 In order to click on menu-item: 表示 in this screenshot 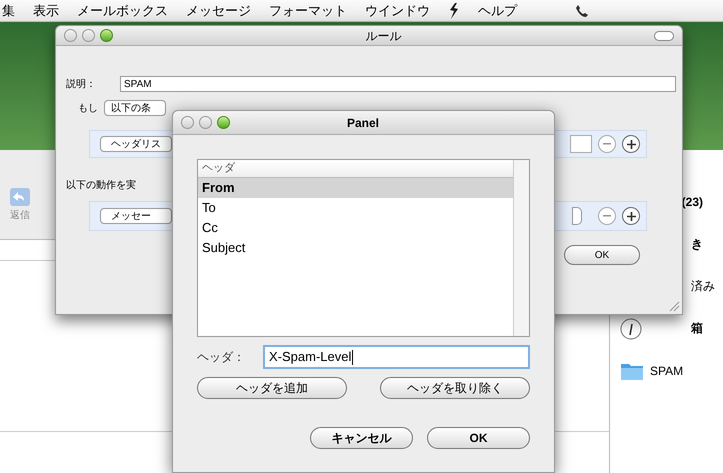, I will do `click(46, 10)`.